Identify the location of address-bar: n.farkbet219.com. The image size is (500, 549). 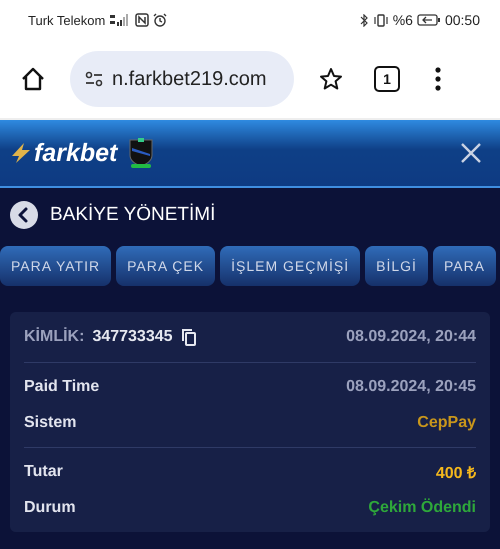
(182, 79).